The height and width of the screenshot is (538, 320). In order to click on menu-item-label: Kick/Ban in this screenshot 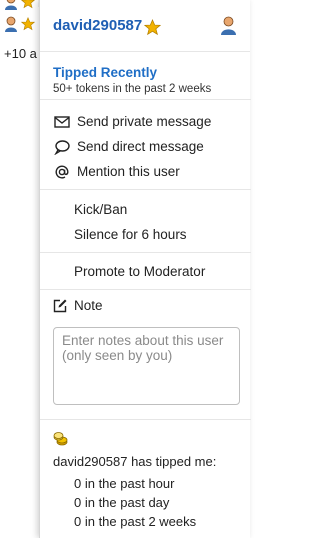, I will do `click(101, 209)`.